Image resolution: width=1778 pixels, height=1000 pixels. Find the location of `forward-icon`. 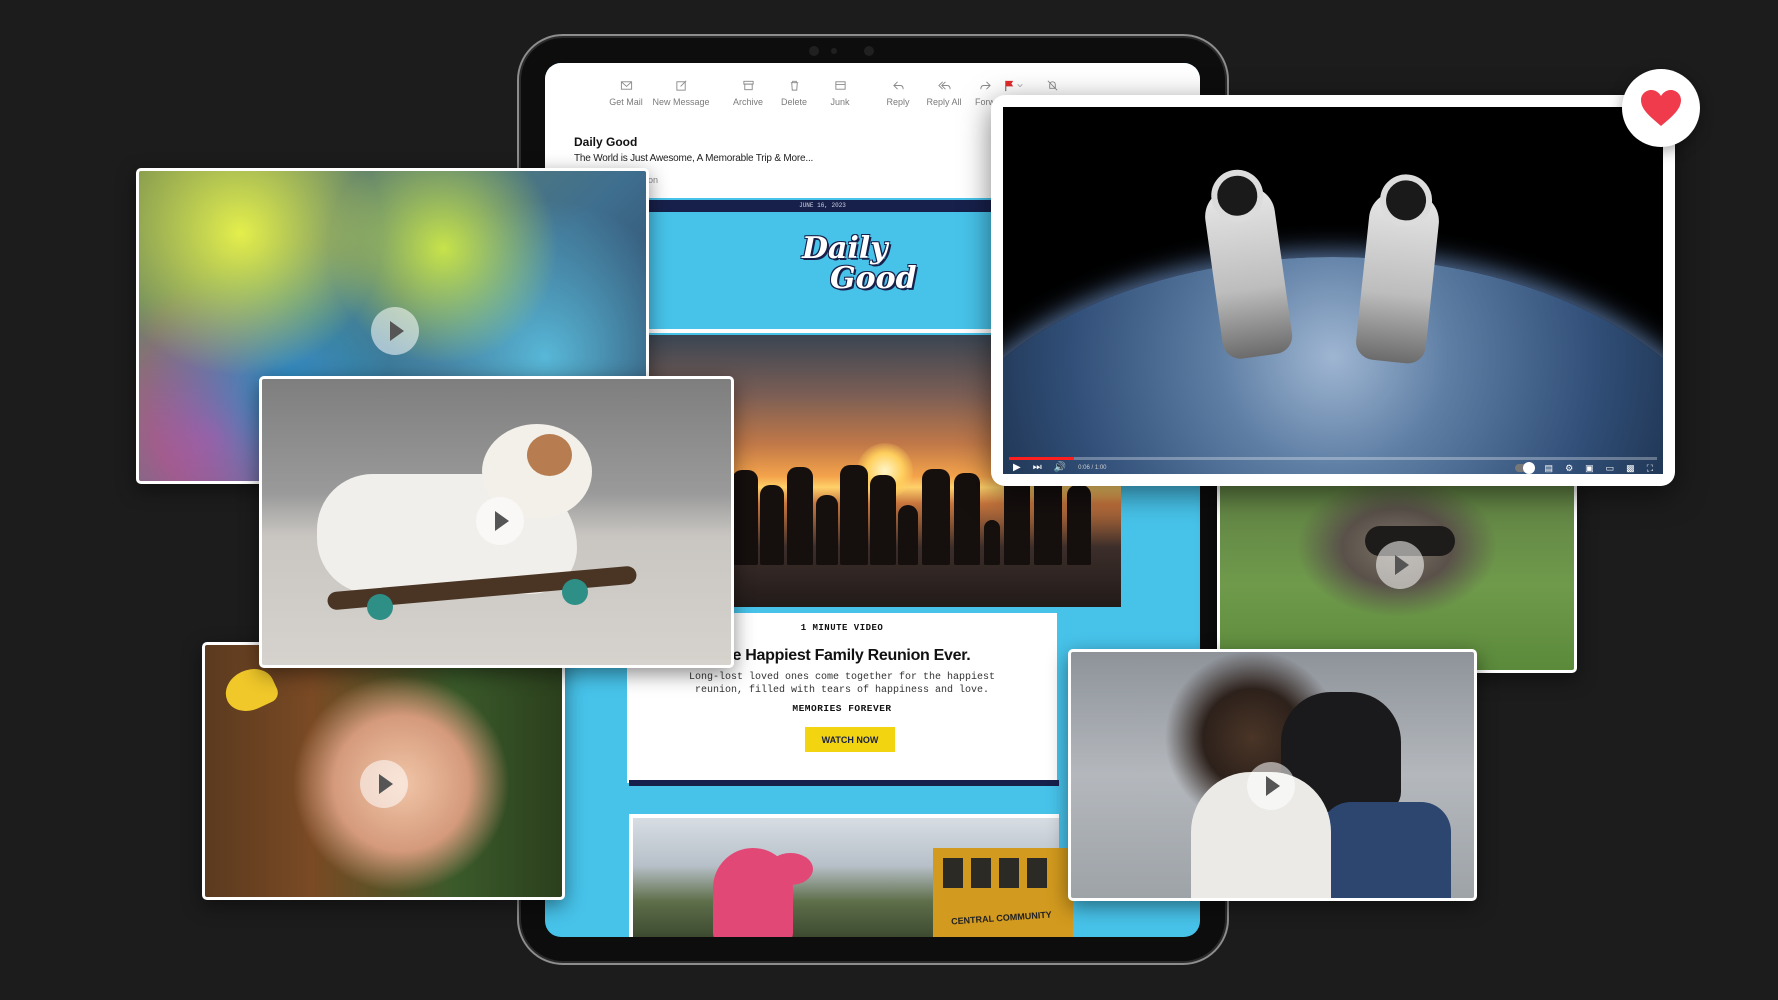

forward-icon is located at coordinates (985, 85).